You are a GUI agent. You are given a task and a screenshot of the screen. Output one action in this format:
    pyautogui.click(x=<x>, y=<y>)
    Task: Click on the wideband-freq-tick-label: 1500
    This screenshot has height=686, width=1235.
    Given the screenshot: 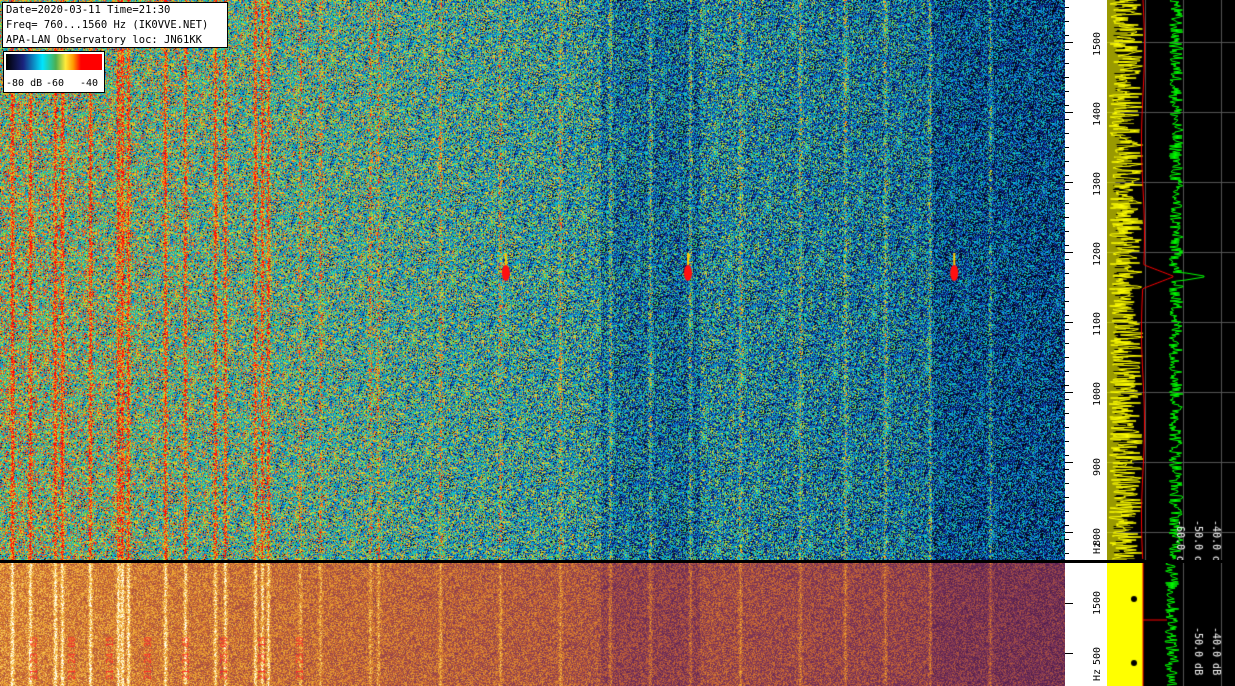 What is the action you would take?
    pyautogui.click(x=1097, y=602)
    